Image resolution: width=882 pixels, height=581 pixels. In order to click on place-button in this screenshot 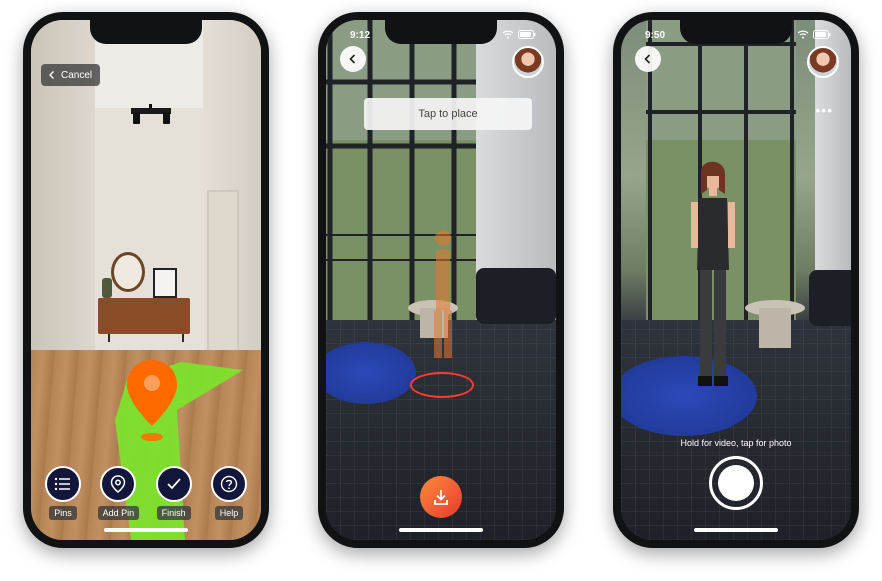, I will do `click(441, 497)`.